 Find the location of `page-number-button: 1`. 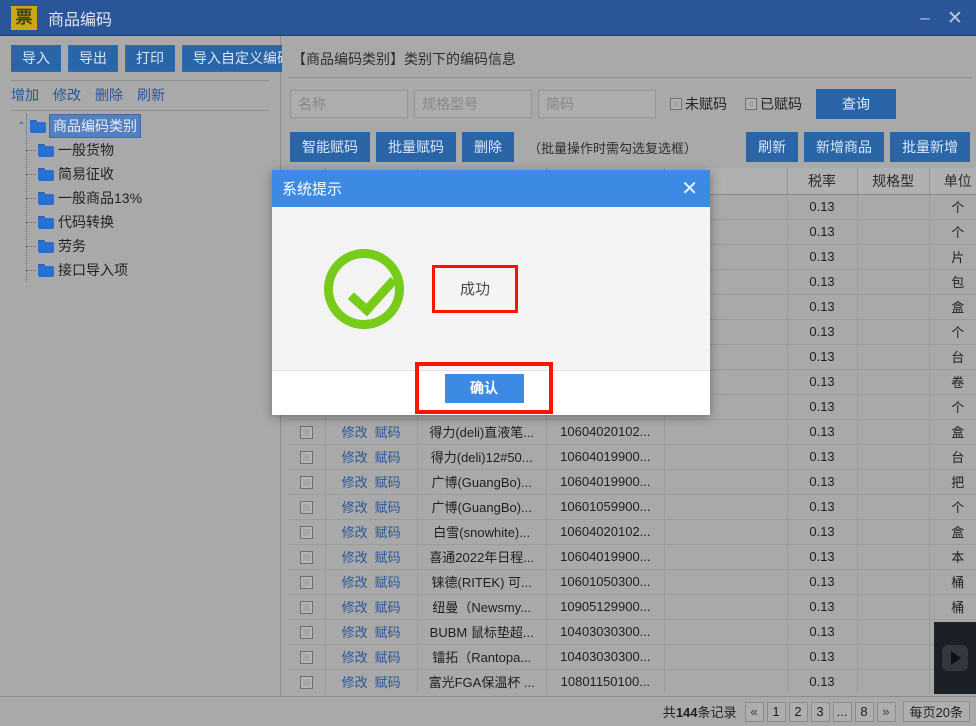

page-number-button: 1 is located at coordinates (776, 711).